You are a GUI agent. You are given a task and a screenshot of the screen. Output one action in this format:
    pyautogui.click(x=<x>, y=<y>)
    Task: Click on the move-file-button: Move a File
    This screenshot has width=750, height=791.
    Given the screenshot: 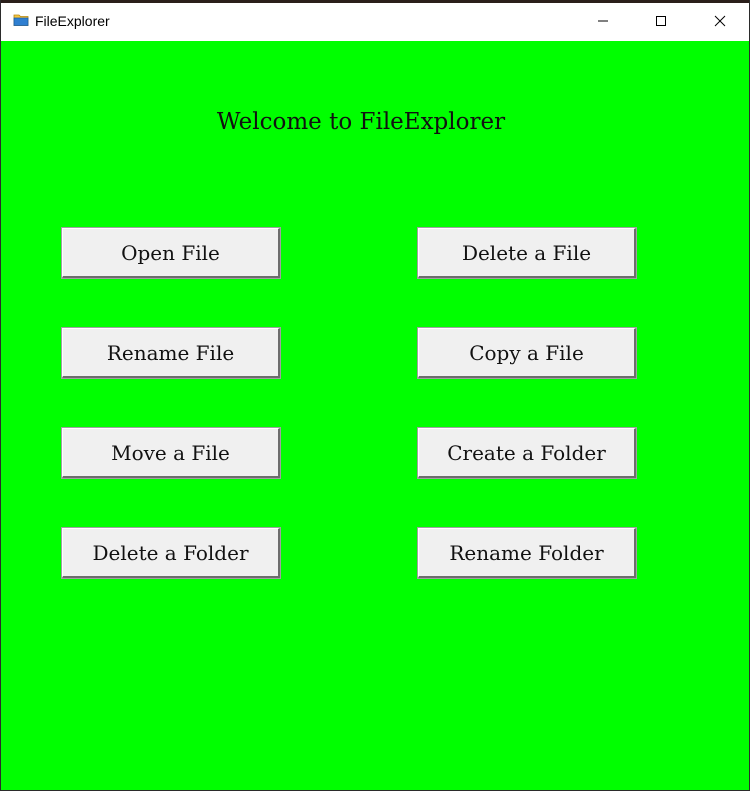 What is the action you would take?
    pyautogui.click(x=171, y=453)
    